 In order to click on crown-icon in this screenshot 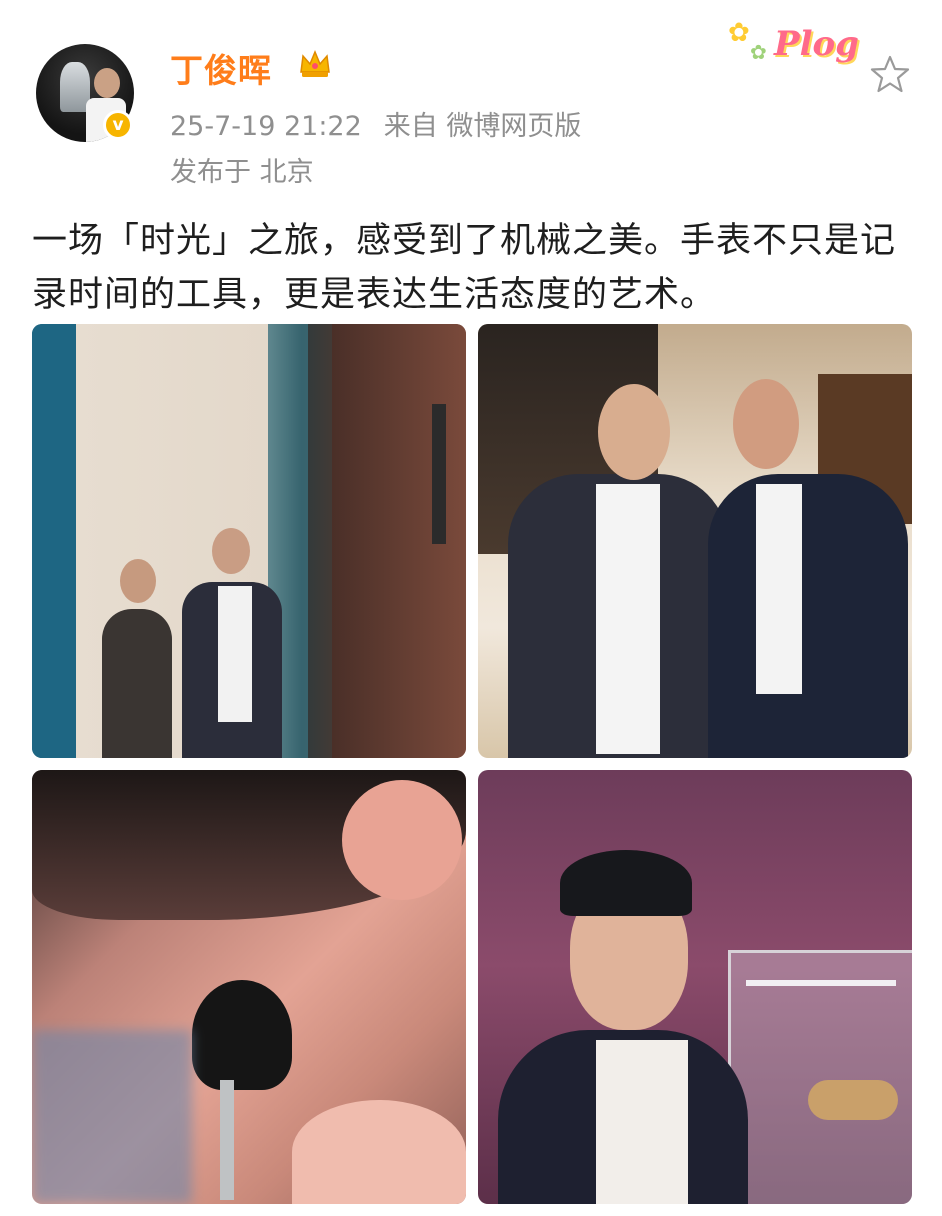, I will do `click(315, 64)`.